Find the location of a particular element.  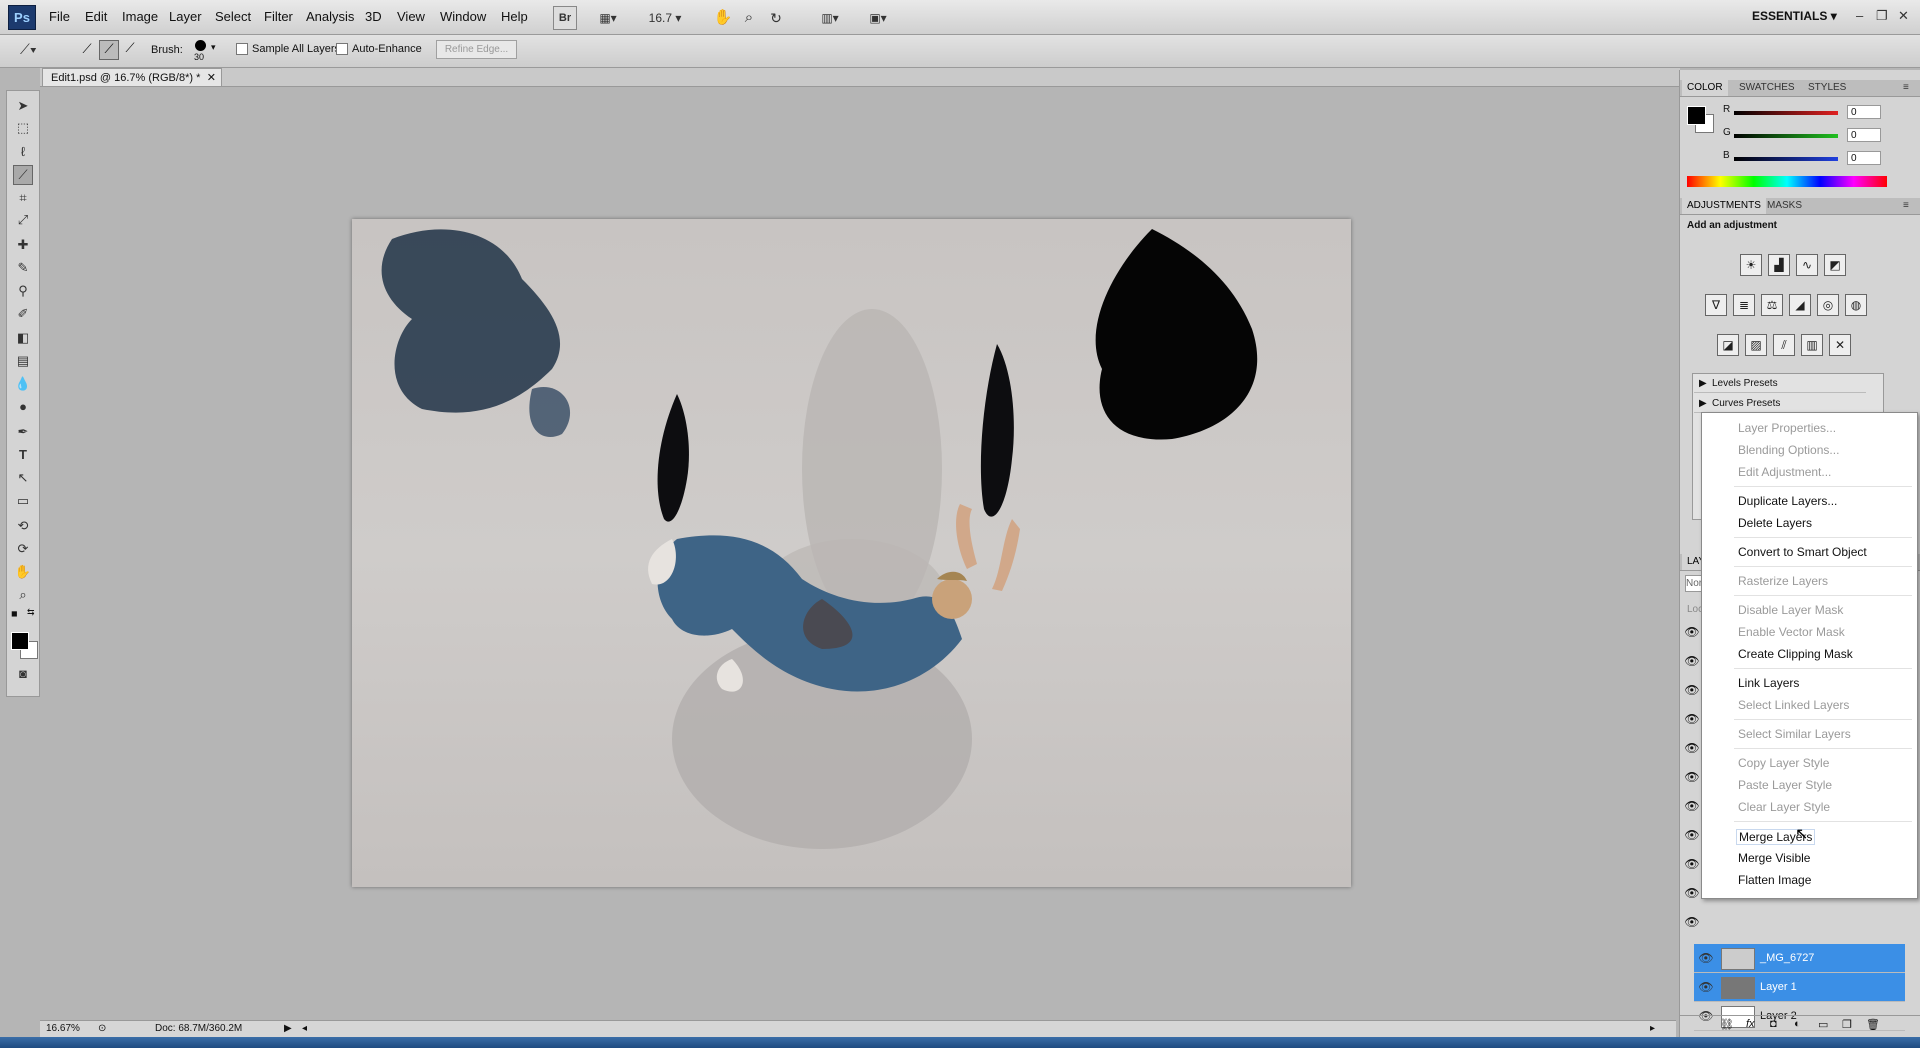

levels-icon: ▟ is located at coordinates (1779, 265).